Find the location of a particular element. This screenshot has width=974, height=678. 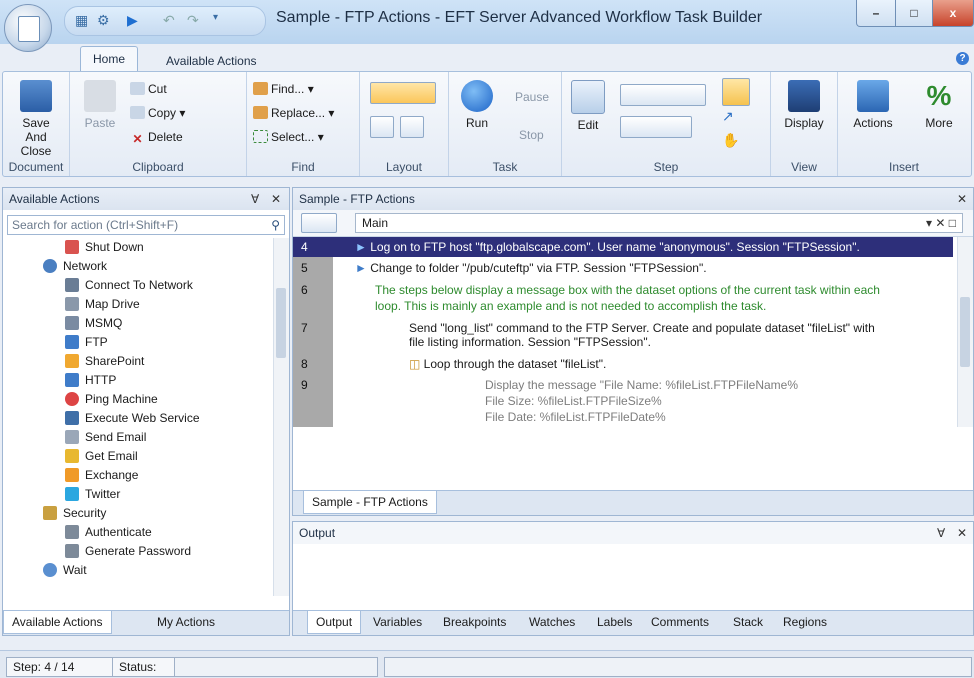

editor-scrollbar is located at coordinates (965, 332).